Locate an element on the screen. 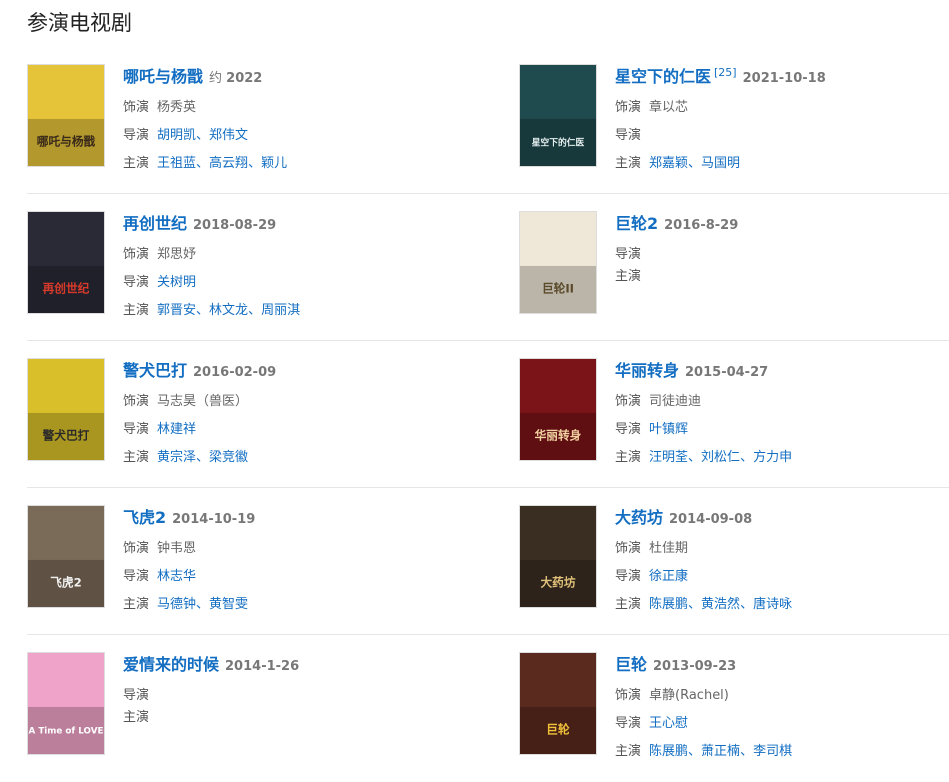 This screenshot has height=782, width=949. drama-poster: 大药坊 is located at coordinates (558, 556).